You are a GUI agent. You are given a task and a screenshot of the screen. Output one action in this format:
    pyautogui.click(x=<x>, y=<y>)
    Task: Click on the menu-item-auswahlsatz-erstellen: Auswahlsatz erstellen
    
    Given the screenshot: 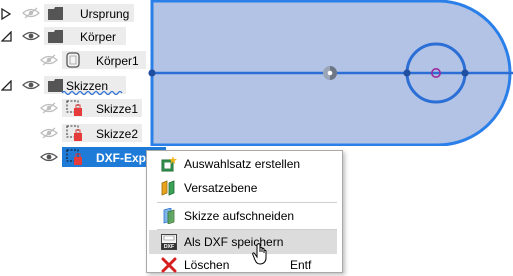 What is the action you would take?
    pyautogui.click(x=243, y=164)
    